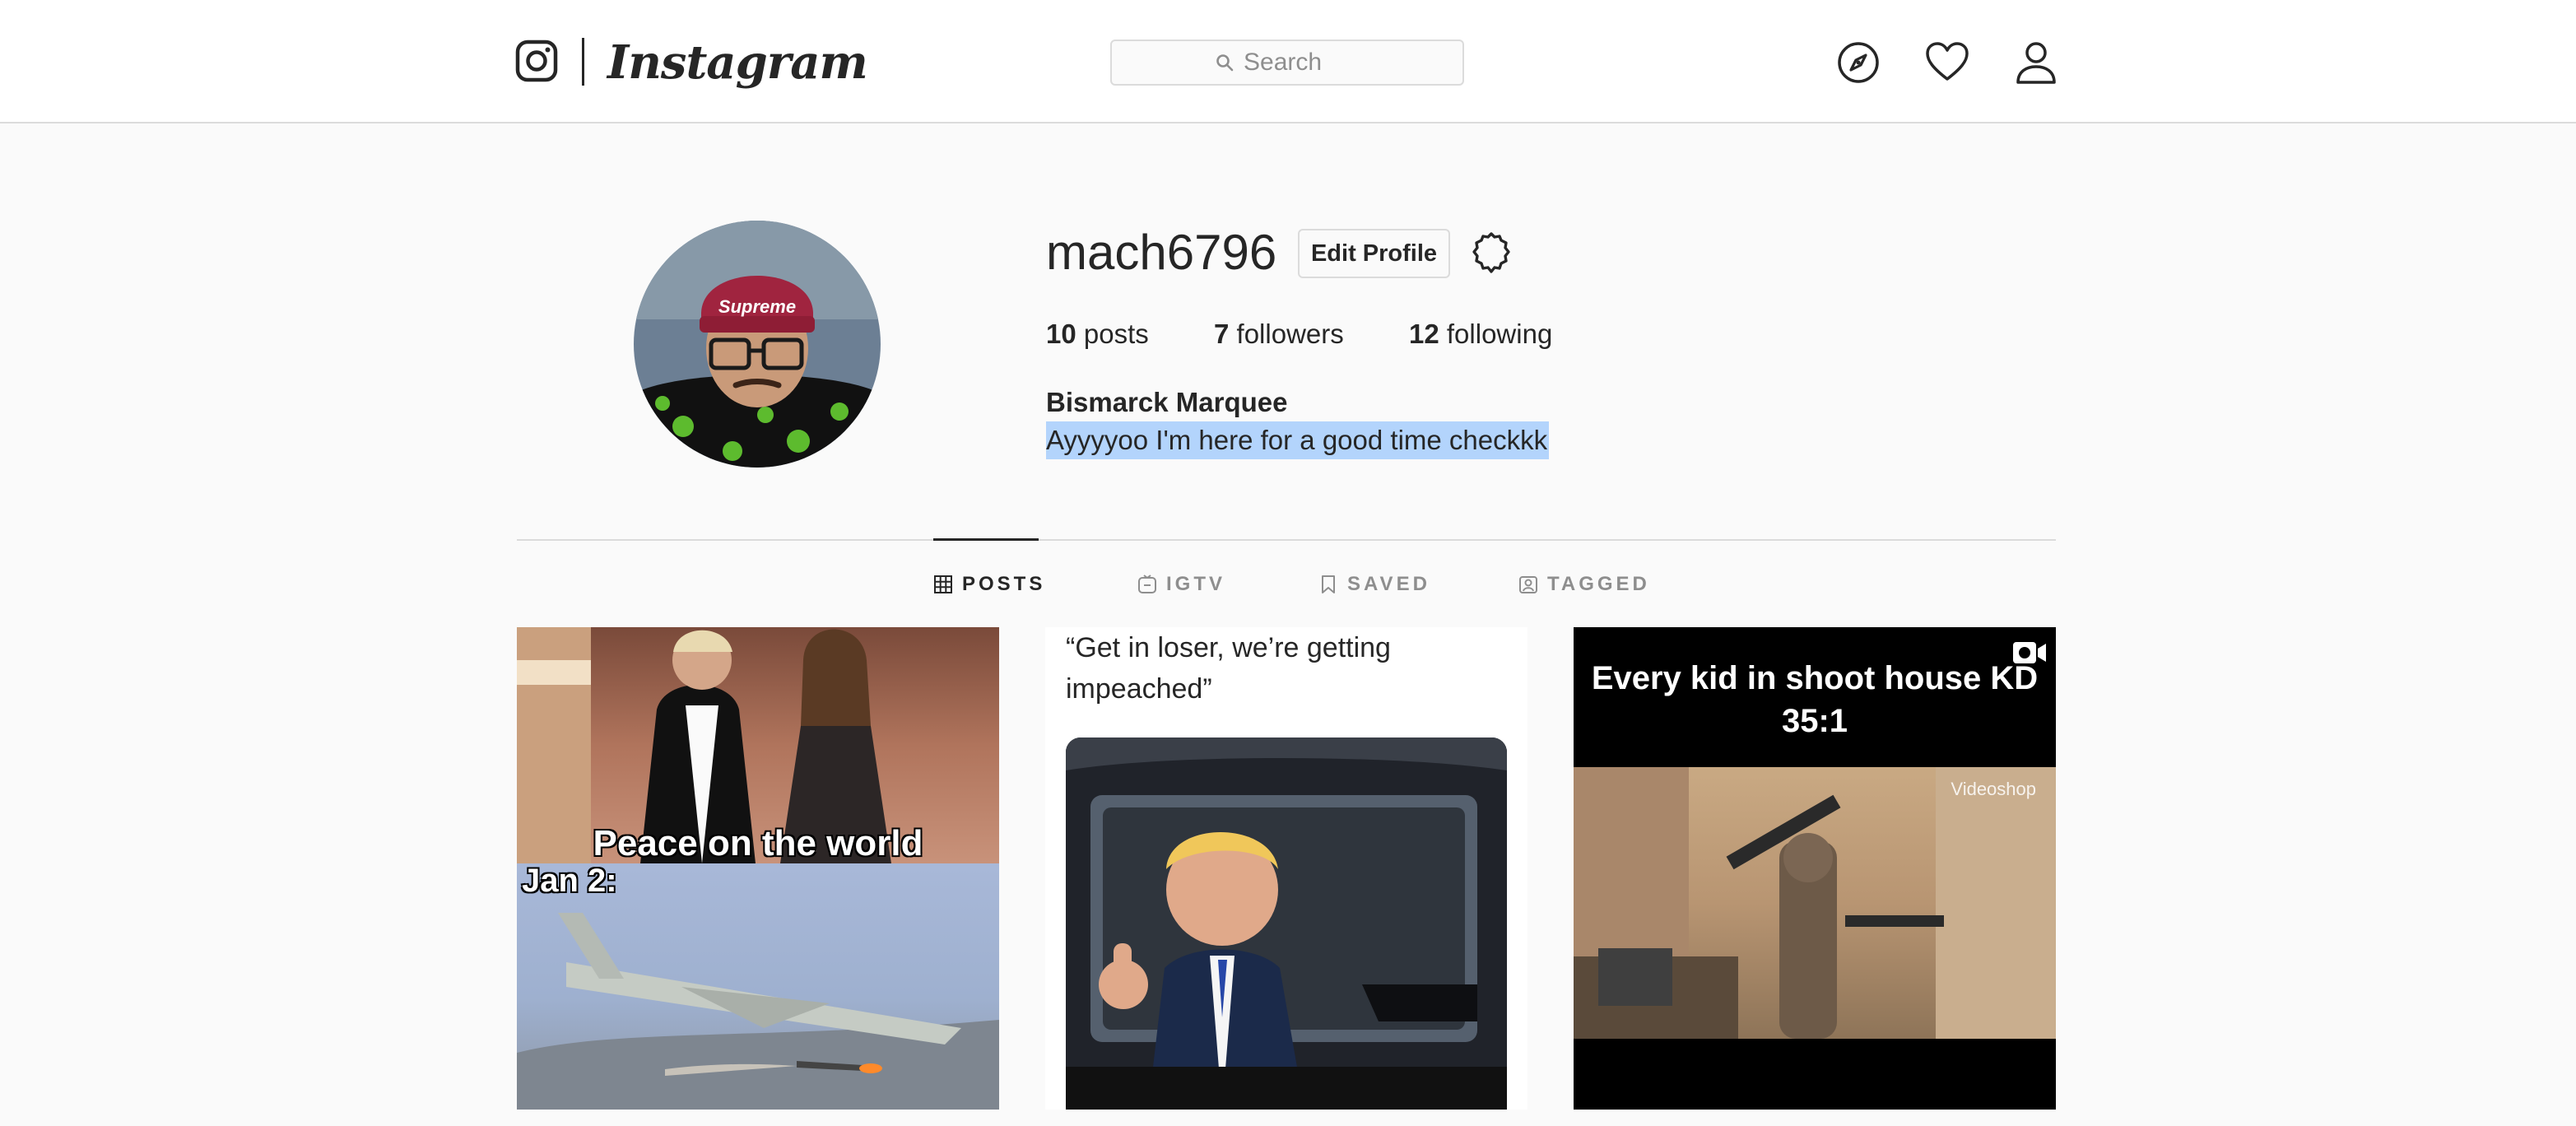 This screenshot has height=1126, width=2576. I want to click on post-thumbnail: Peace on the world Jan 2:, so click(758, 868).